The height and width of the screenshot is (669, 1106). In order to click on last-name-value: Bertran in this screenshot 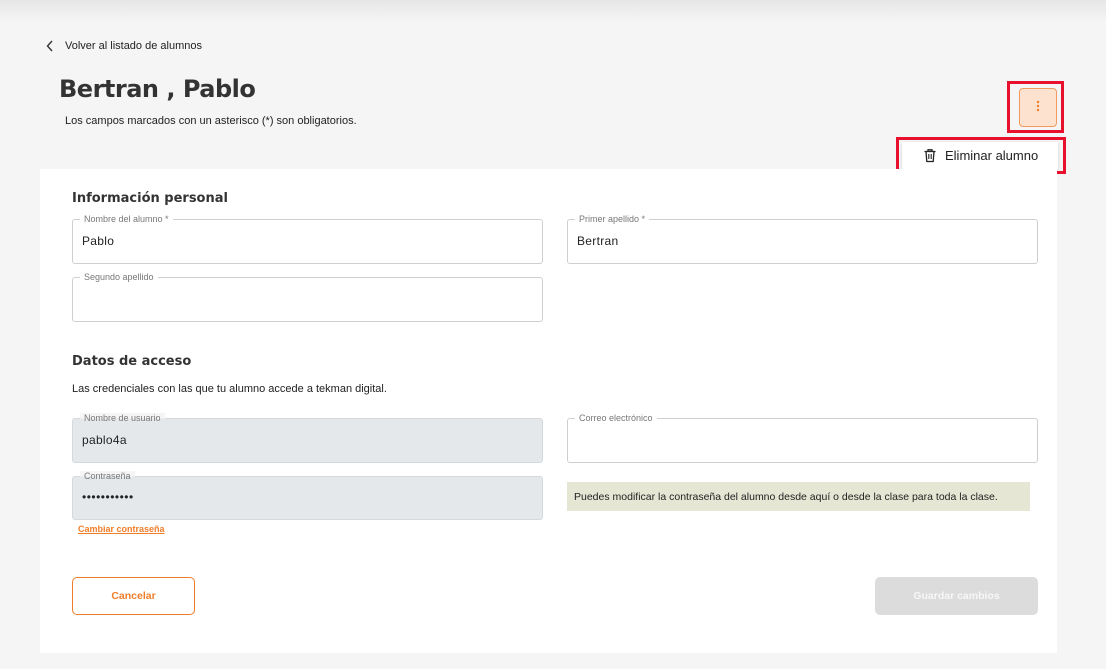, I will do `click(598, 241)`.